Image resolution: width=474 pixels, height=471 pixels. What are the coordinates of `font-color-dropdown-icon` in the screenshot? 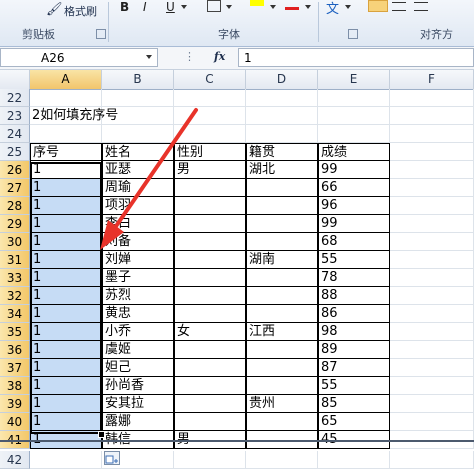 It's located at (308, 7).